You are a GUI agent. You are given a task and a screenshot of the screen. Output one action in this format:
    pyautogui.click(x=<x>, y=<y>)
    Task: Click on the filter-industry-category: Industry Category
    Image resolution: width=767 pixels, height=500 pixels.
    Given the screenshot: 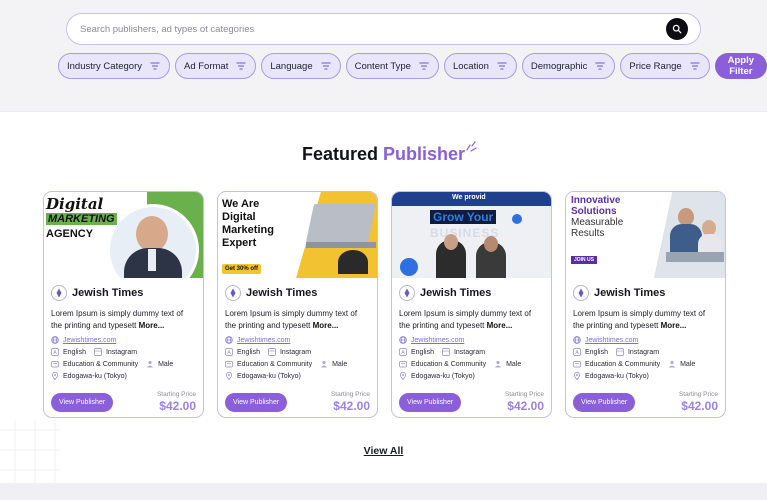 What is the action you would take?
    pyautogui.click(x=114, y=66)
    